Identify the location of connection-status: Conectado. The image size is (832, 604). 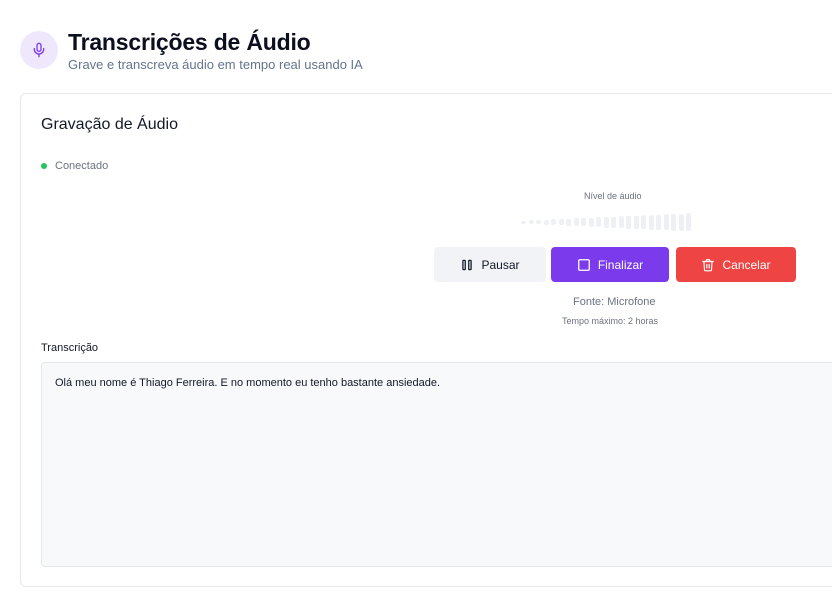
(74, 166).